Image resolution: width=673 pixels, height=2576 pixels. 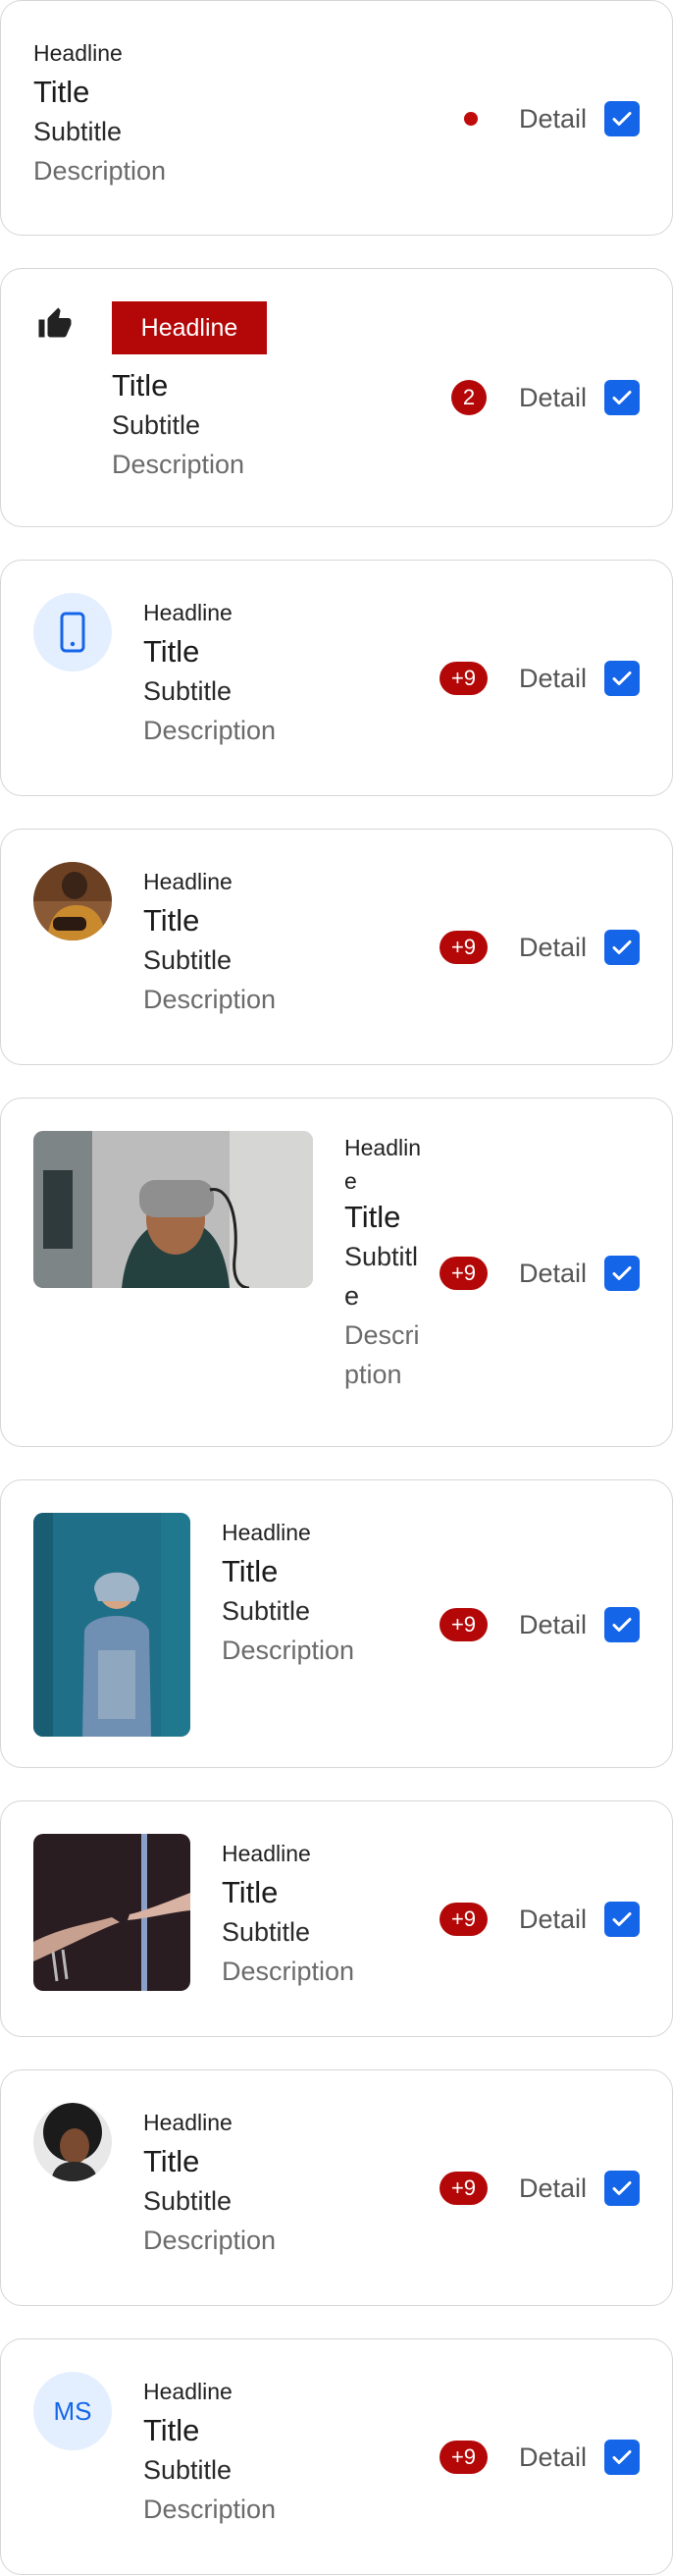 I want to click on icon-container, so click(x=72, y=632).